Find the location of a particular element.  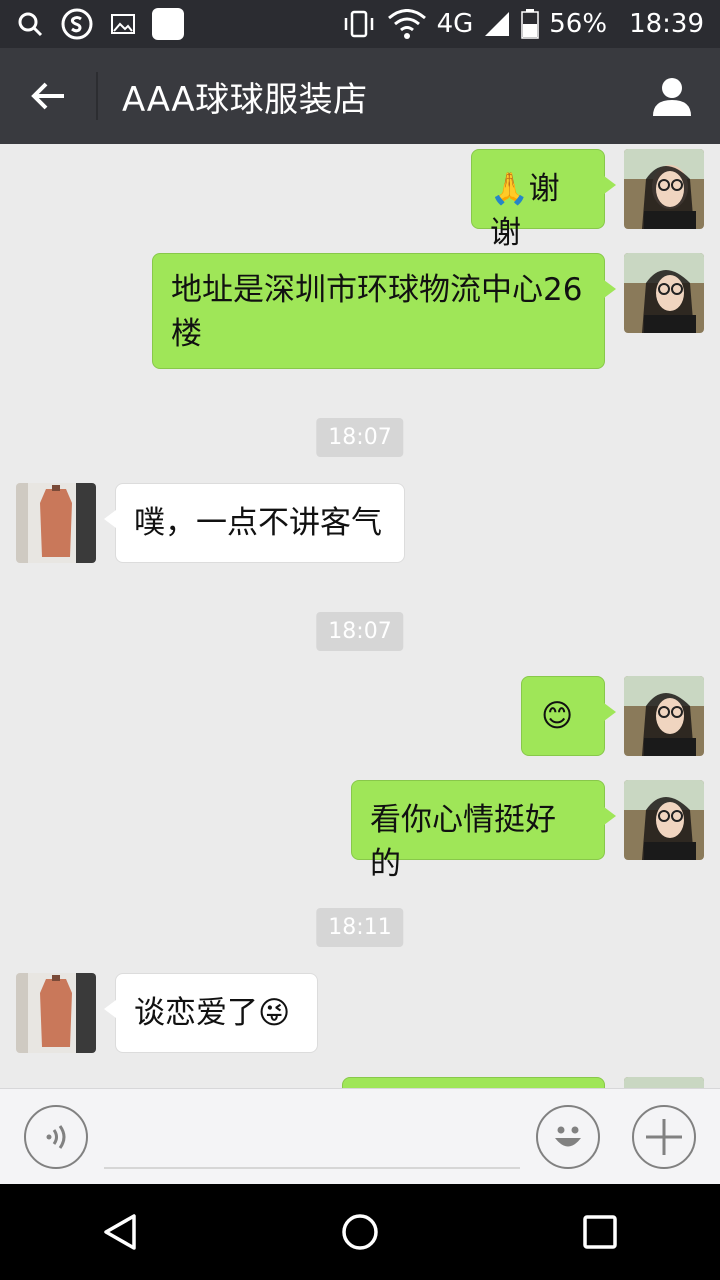

sogou-icon is located at coordinates (77, 24).